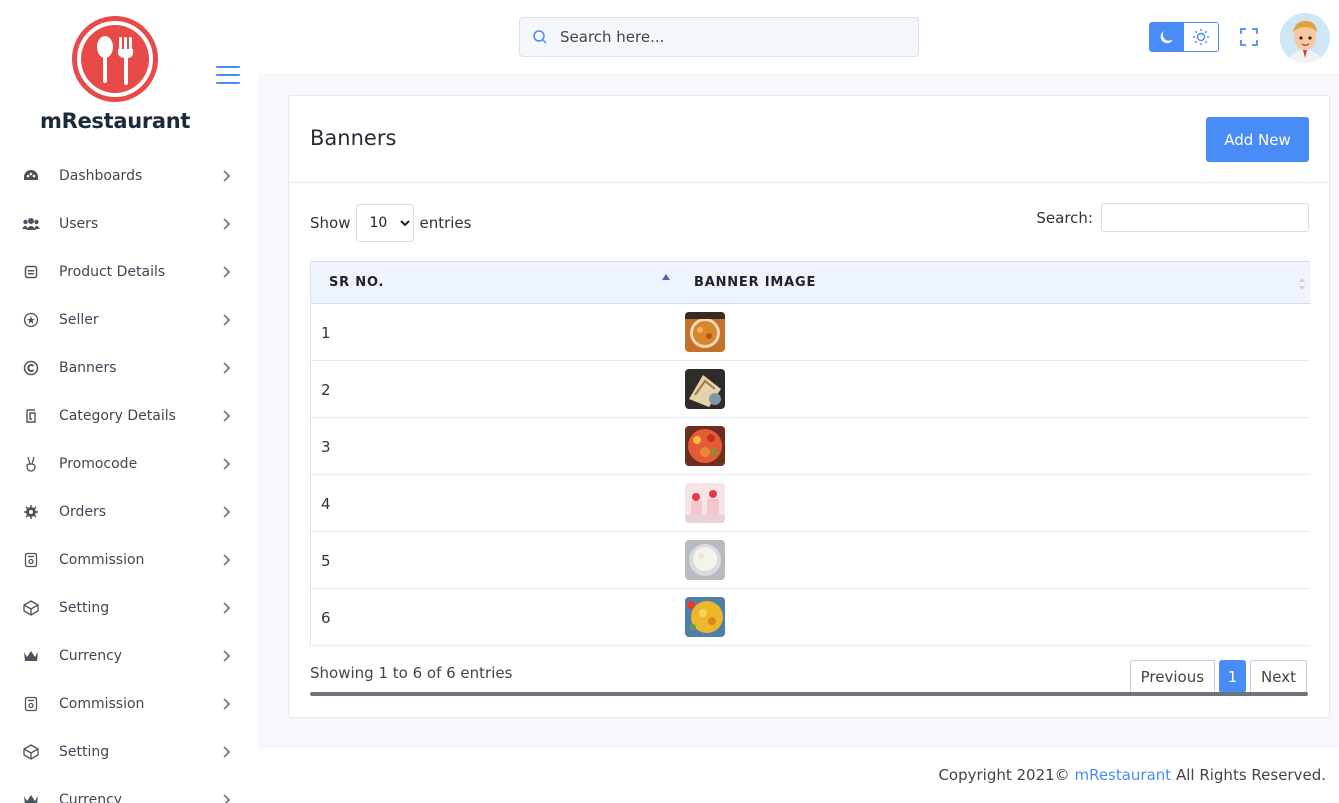 The image size is (1339, 803). I want to click on show-label: Show, so click(330, 223).